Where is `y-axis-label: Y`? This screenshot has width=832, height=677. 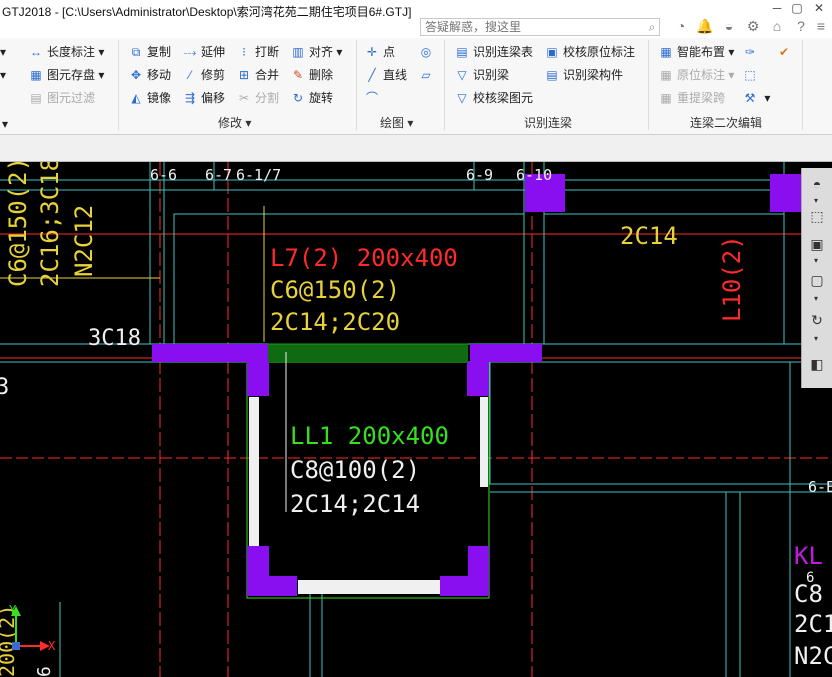 y-axis-label: Y is located at coordinates (13, 610).